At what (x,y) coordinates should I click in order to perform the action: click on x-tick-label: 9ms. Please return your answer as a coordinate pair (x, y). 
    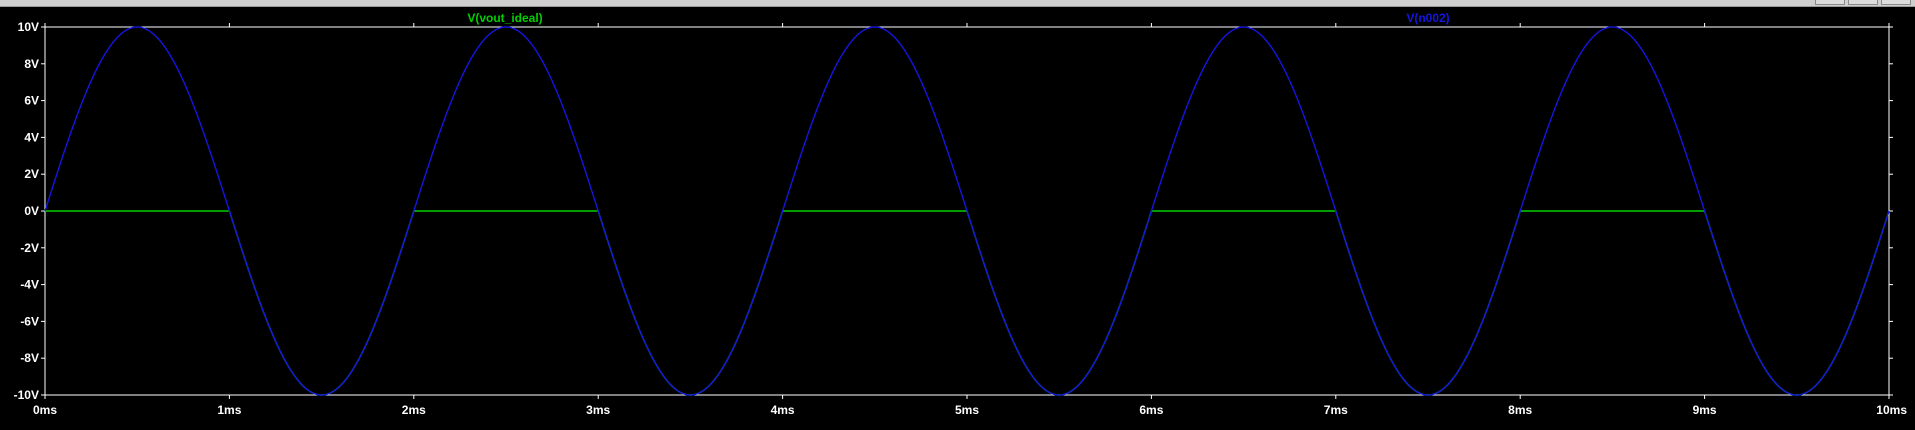
    Looking at the image, I should click on (1705, 410).